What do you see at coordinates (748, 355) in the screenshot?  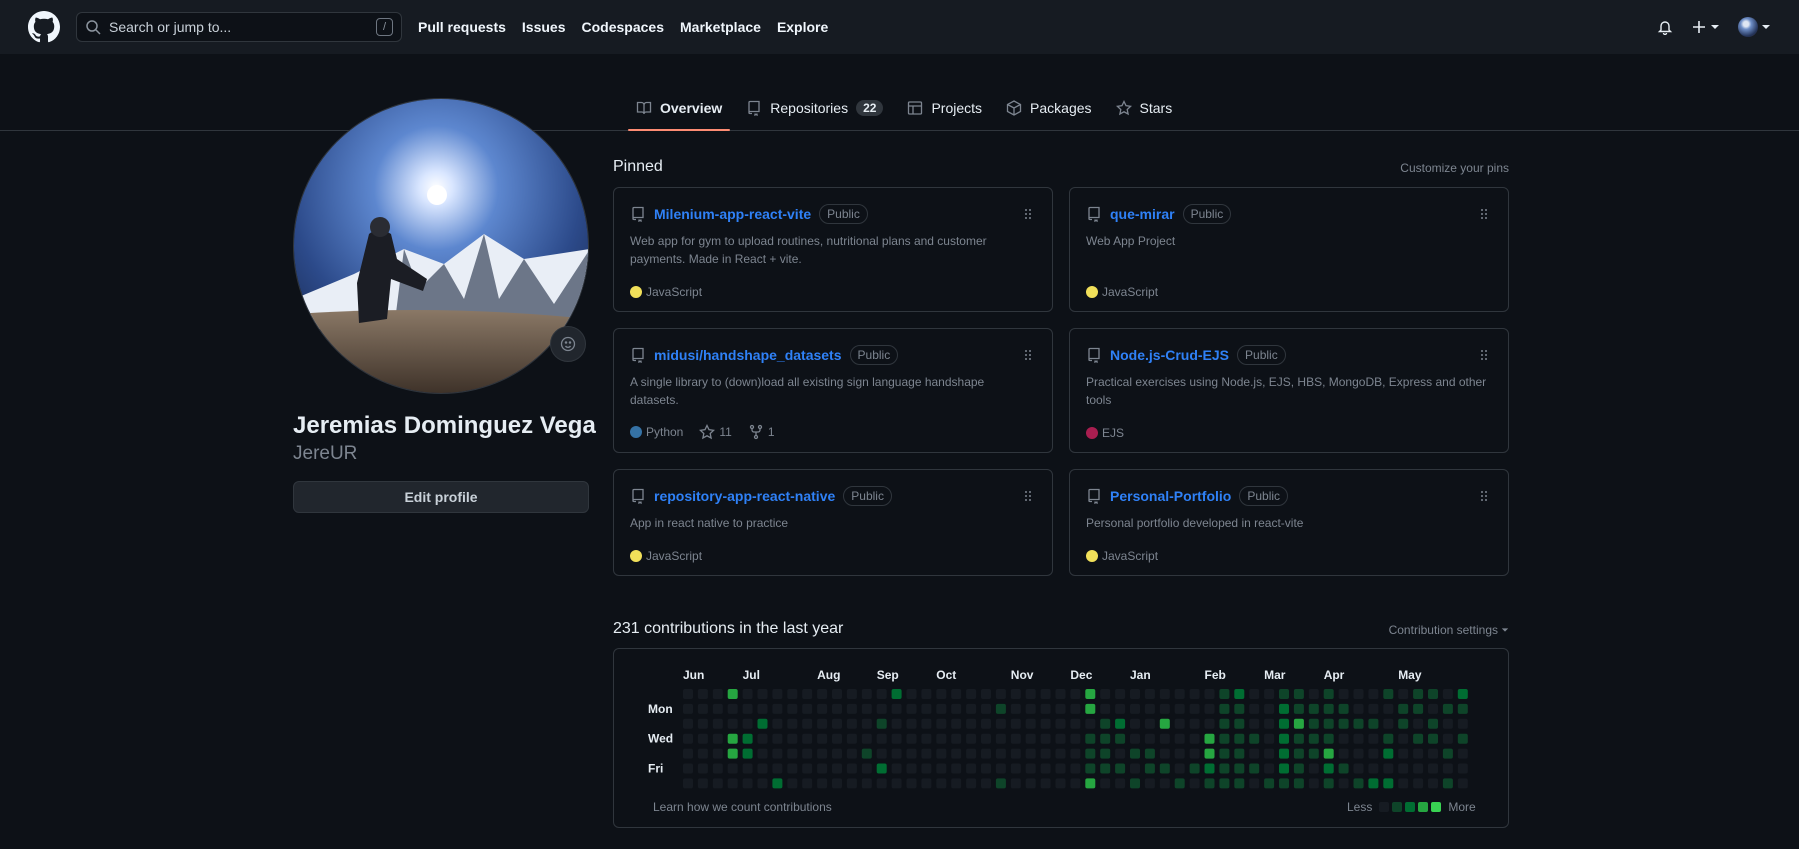 I see `repo-link: midusi/handshape_datasets` at bounding box center [748, 355].